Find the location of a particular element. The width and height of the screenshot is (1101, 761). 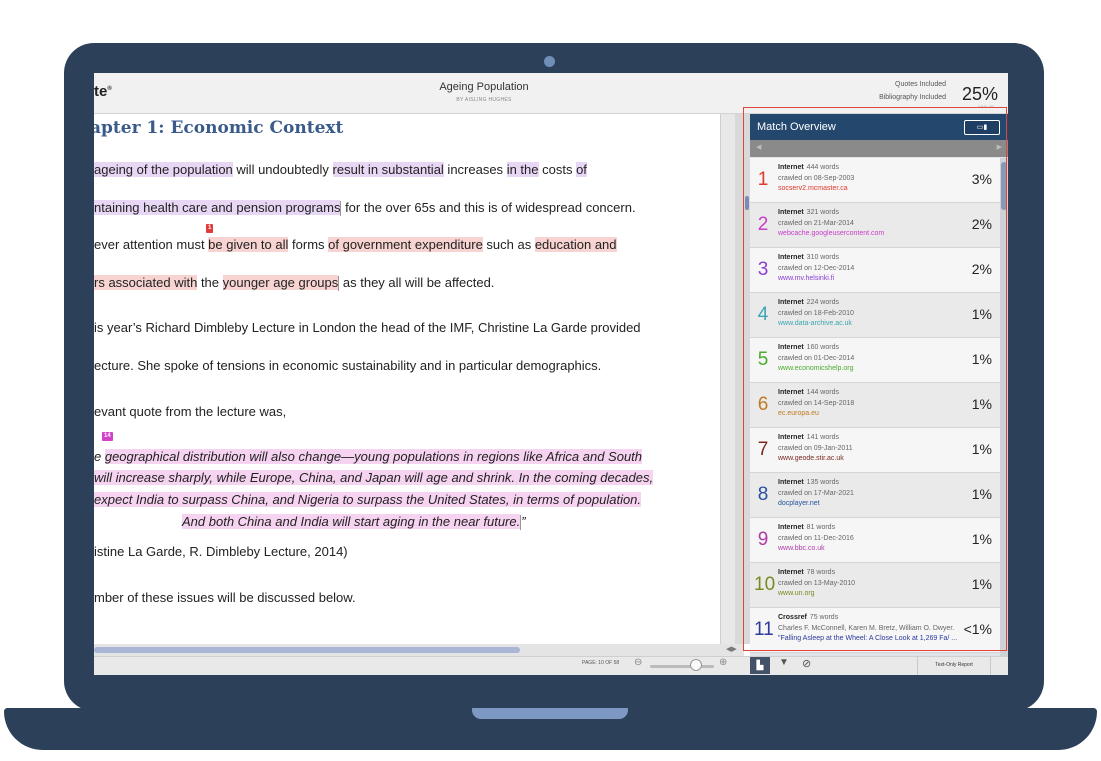

source-type-label: Crossref is located at coordinates (792, 617).